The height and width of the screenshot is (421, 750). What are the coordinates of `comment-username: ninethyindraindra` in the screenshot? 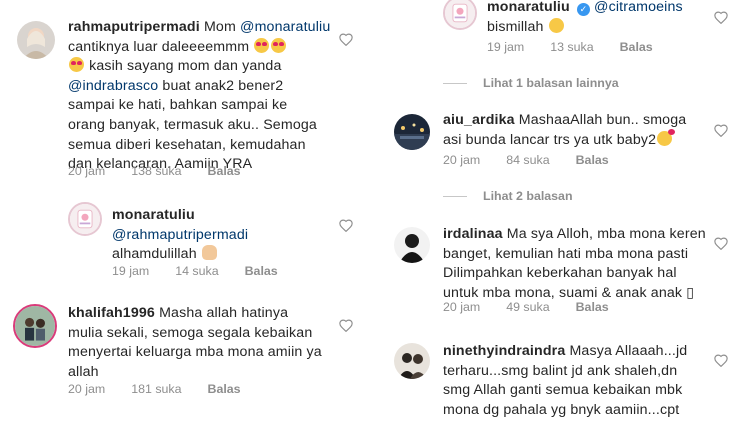 It's located at (504, 351).